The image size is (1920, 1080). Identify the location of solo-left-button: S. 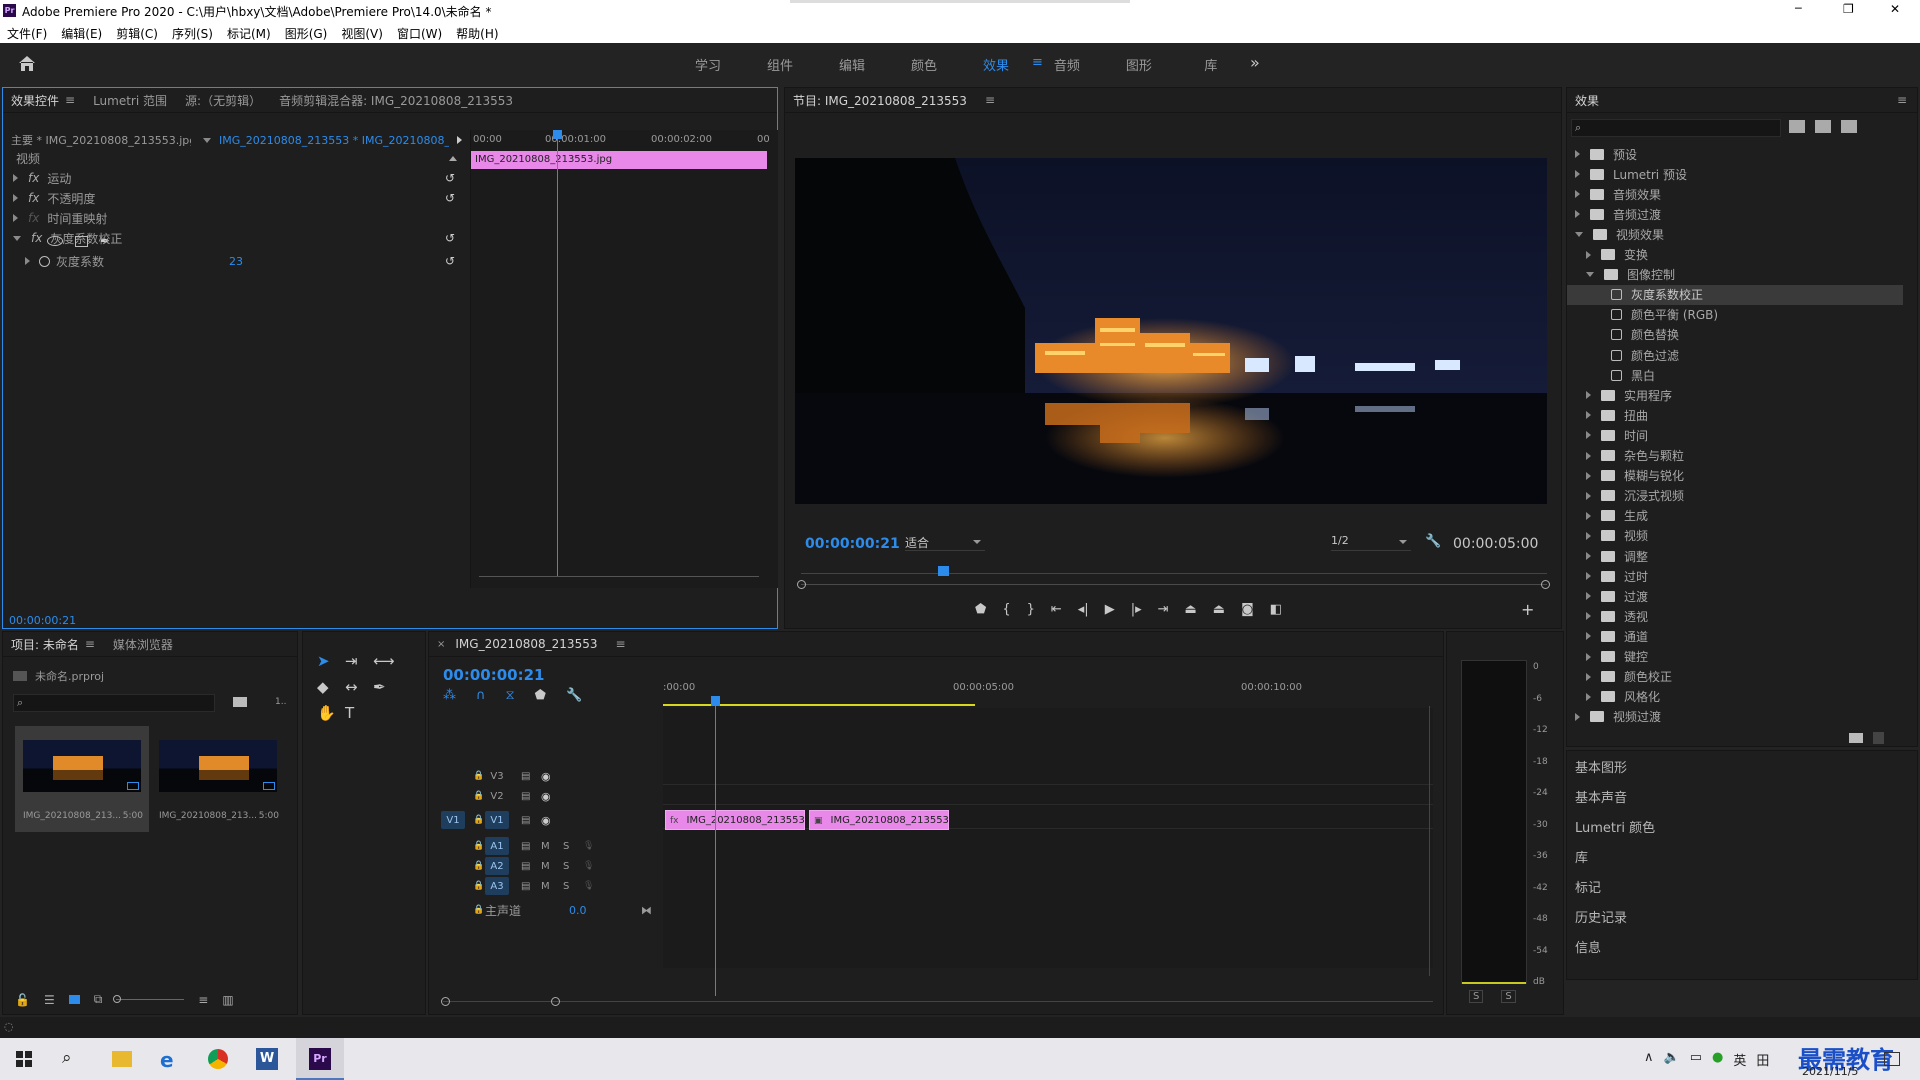
(1476, 996).